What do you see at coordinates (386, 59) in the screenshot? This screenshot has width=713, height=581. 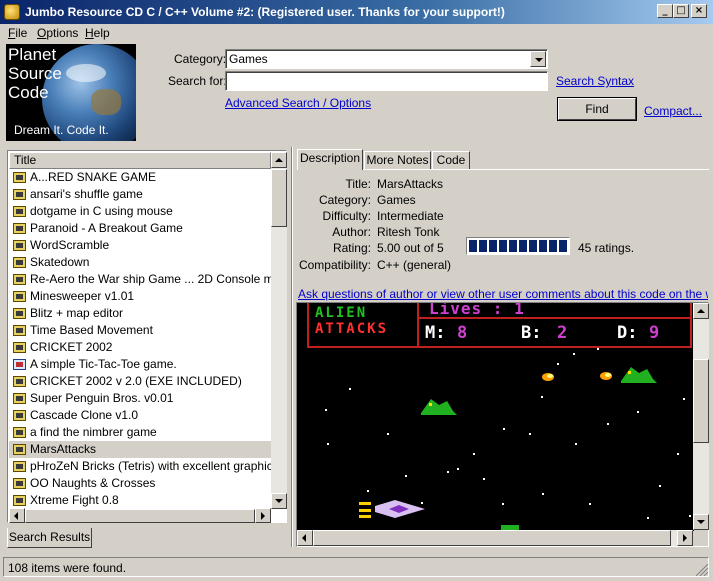 I see `category-select: Games` at bounding box center [386, 59].